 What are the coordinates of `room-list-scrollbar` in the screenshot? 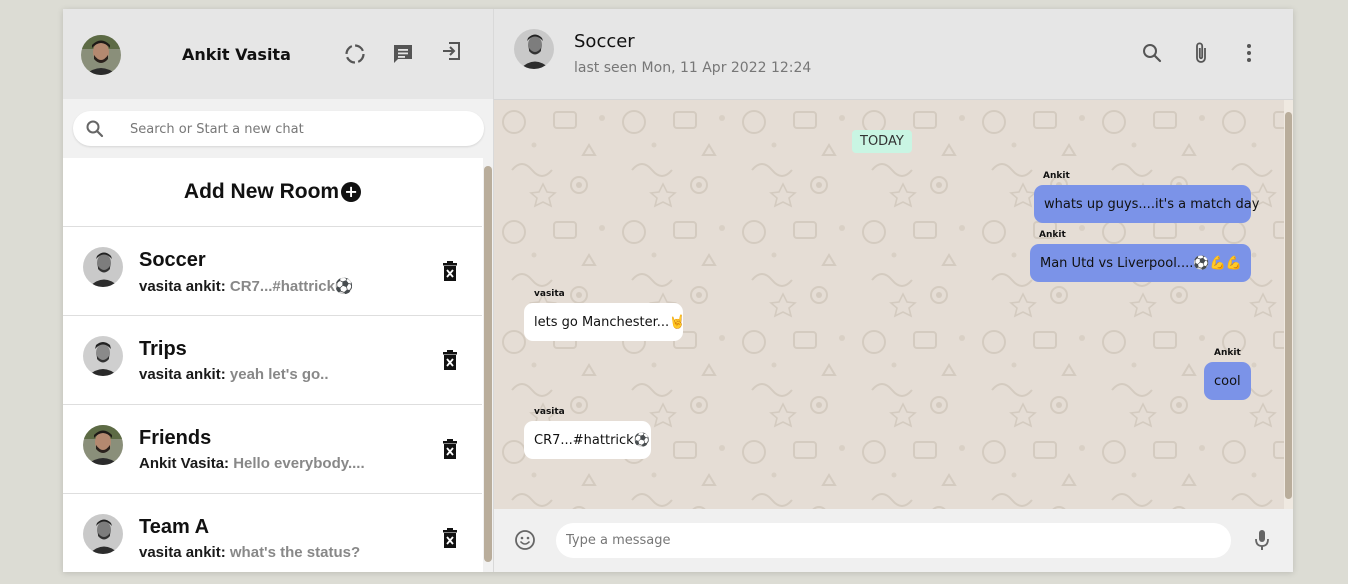 It's located at (488, 365).